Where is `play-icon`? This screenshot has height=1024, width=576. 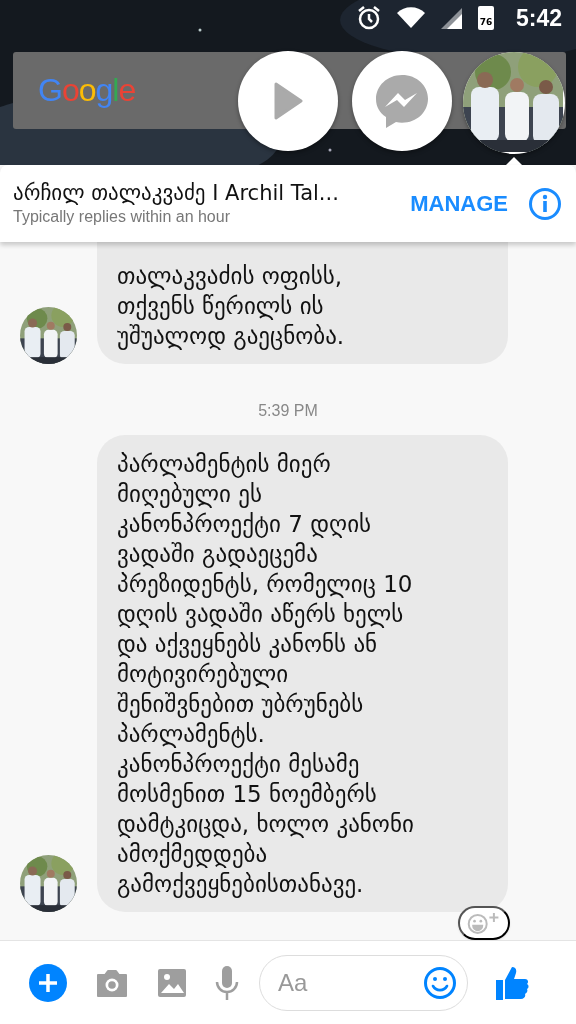 play-icon is located at coordinates (288, 101).